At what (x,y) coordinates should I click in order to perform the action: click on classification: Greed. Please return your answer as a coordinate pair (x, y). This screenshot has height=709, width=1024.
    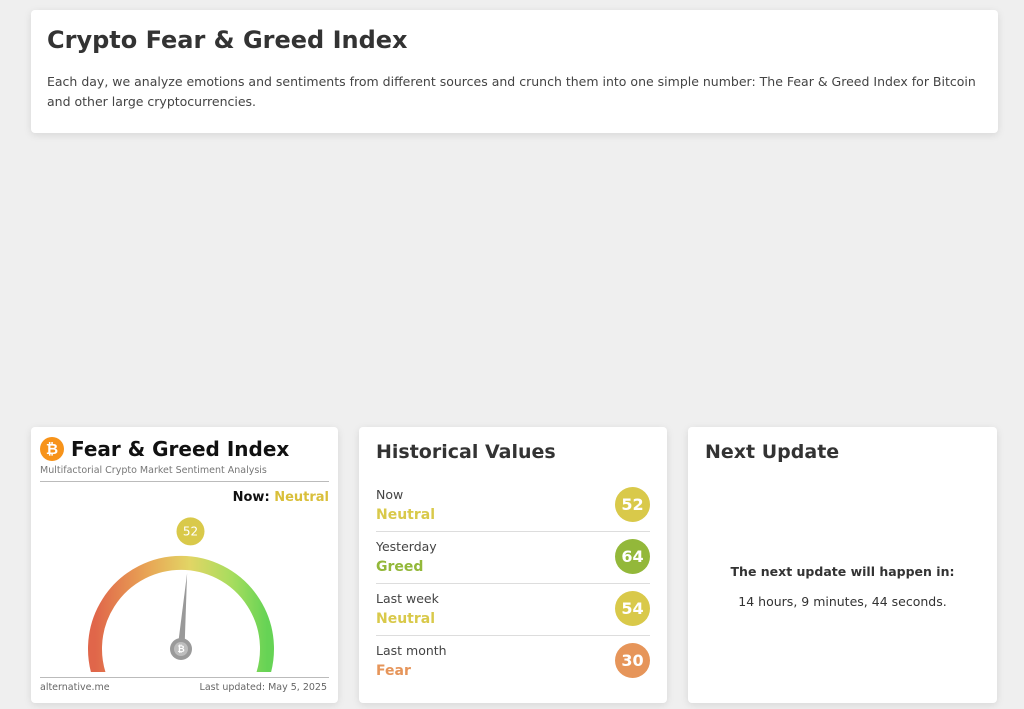
    Looking at the image, I should click on (400, 567).